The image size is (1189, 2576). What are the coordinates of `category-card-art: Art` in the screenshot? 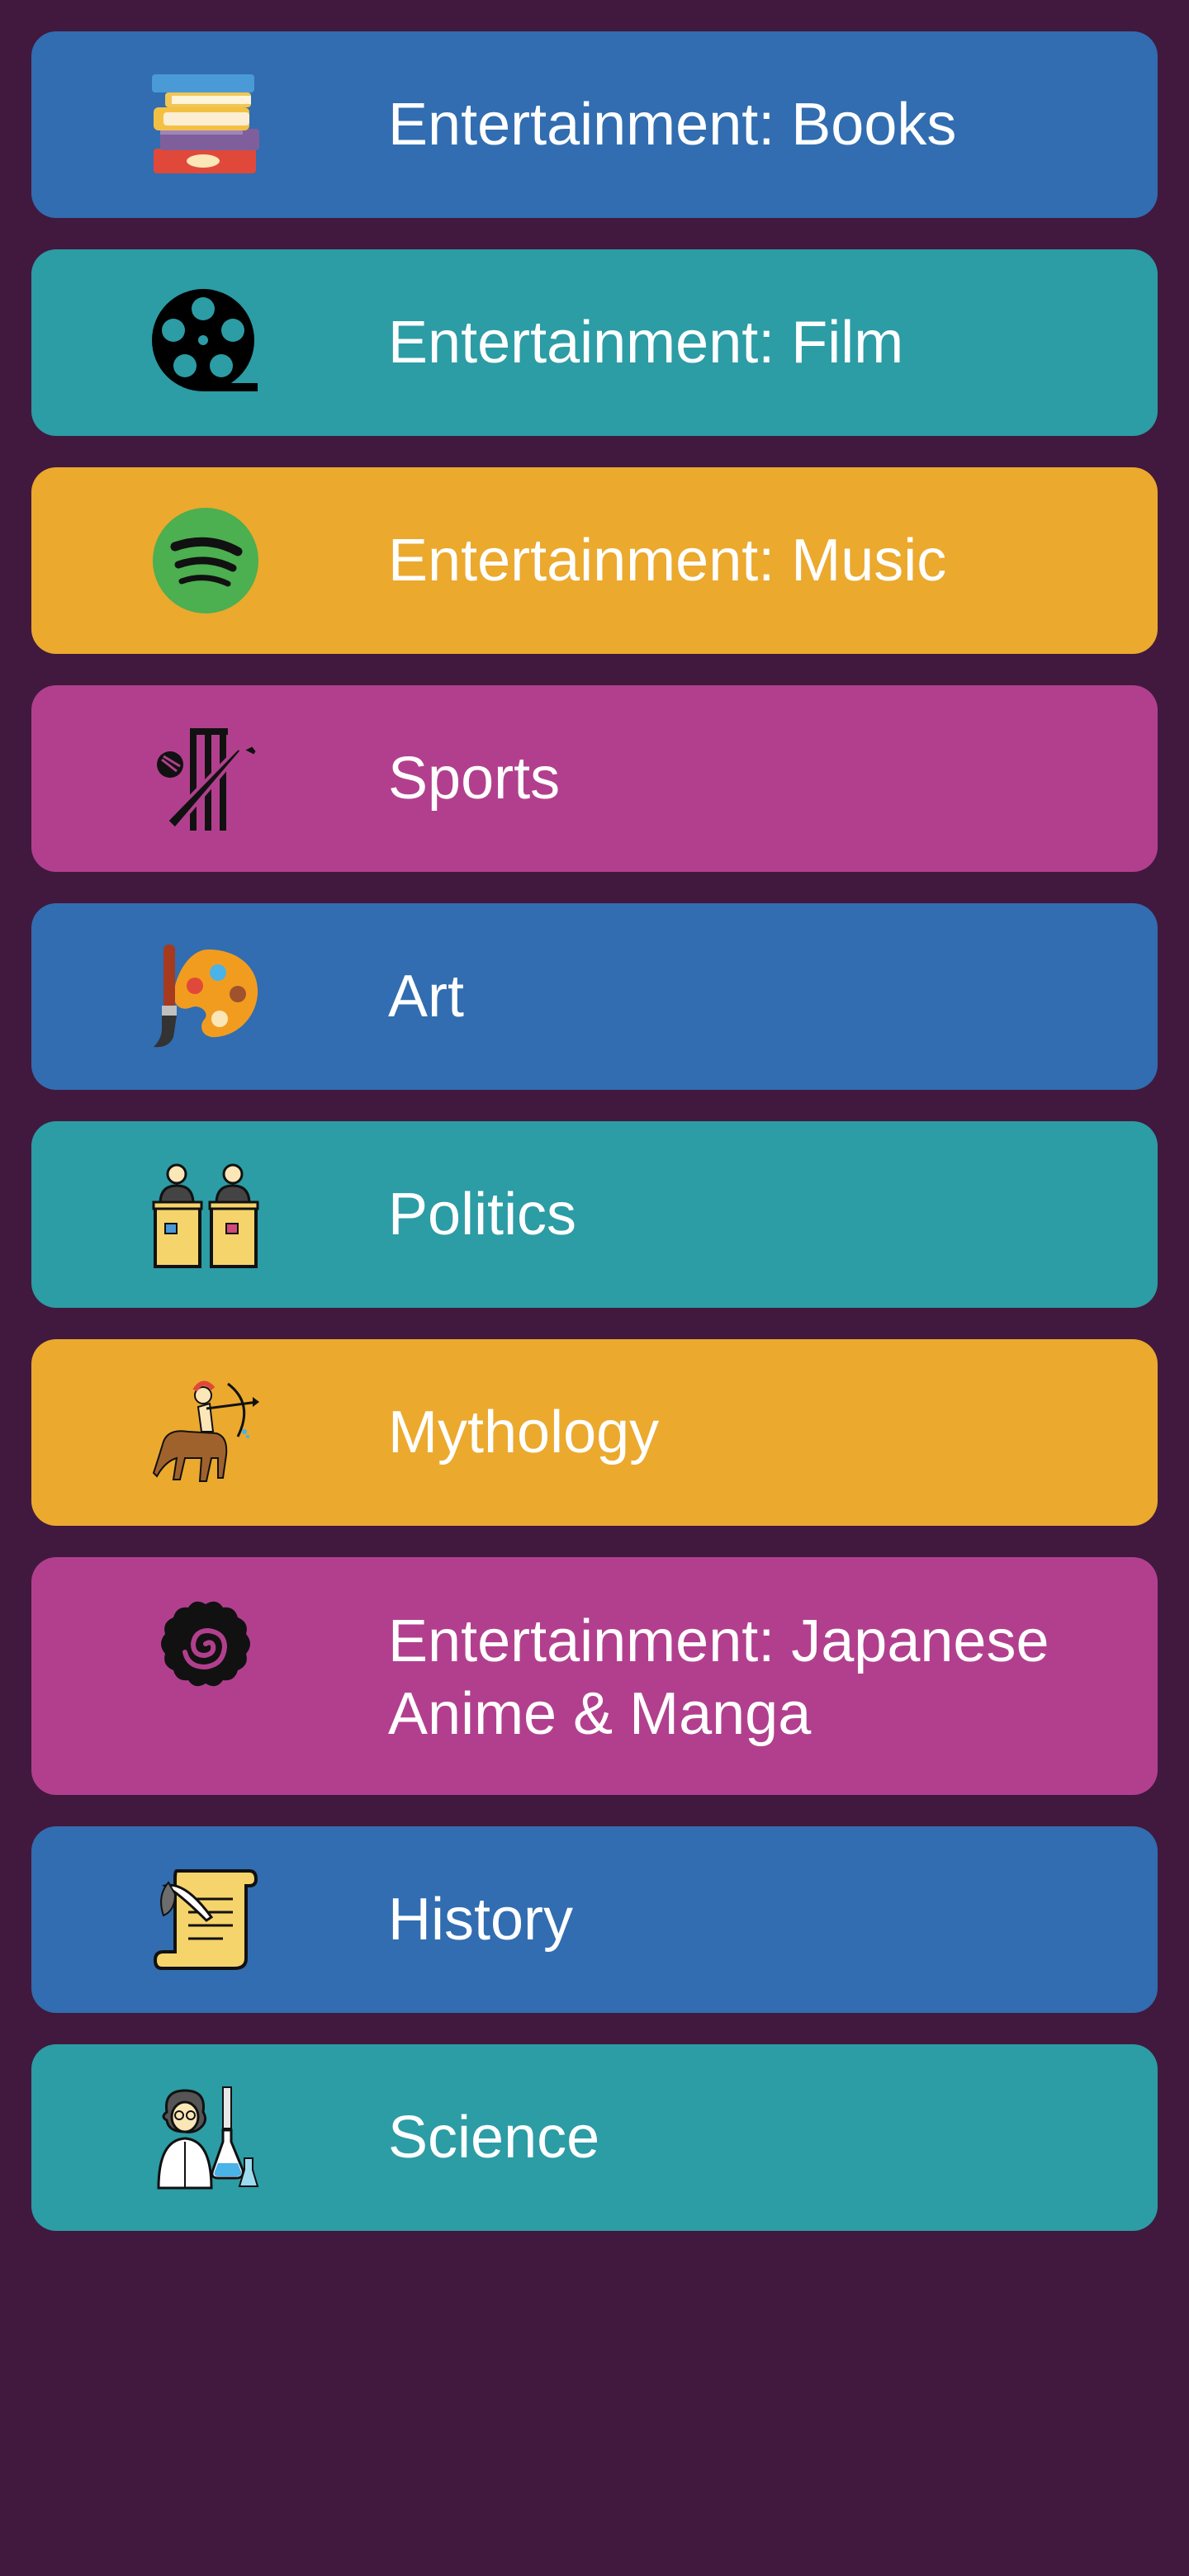 It's located at (594, 996).